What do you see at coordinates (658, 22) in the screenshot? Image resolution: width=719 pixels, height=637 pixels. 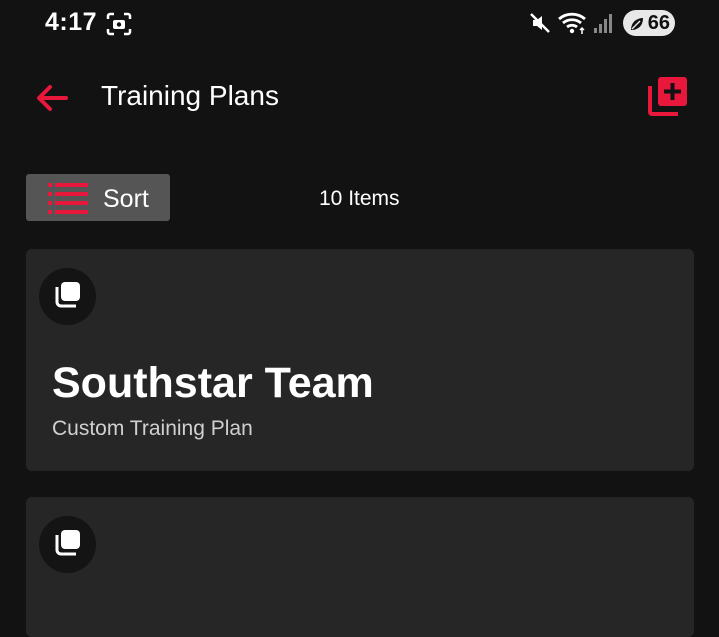 I see `battery-level: 66` at bounding box center [658, 22].